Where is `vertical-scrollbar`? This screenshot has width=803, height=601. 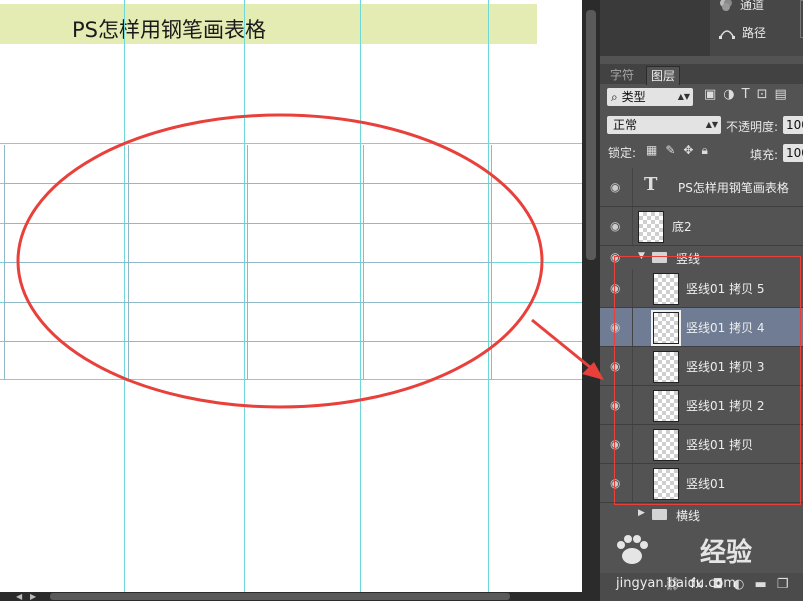 vertical-scrollbar is located at coordinates (591, 296).